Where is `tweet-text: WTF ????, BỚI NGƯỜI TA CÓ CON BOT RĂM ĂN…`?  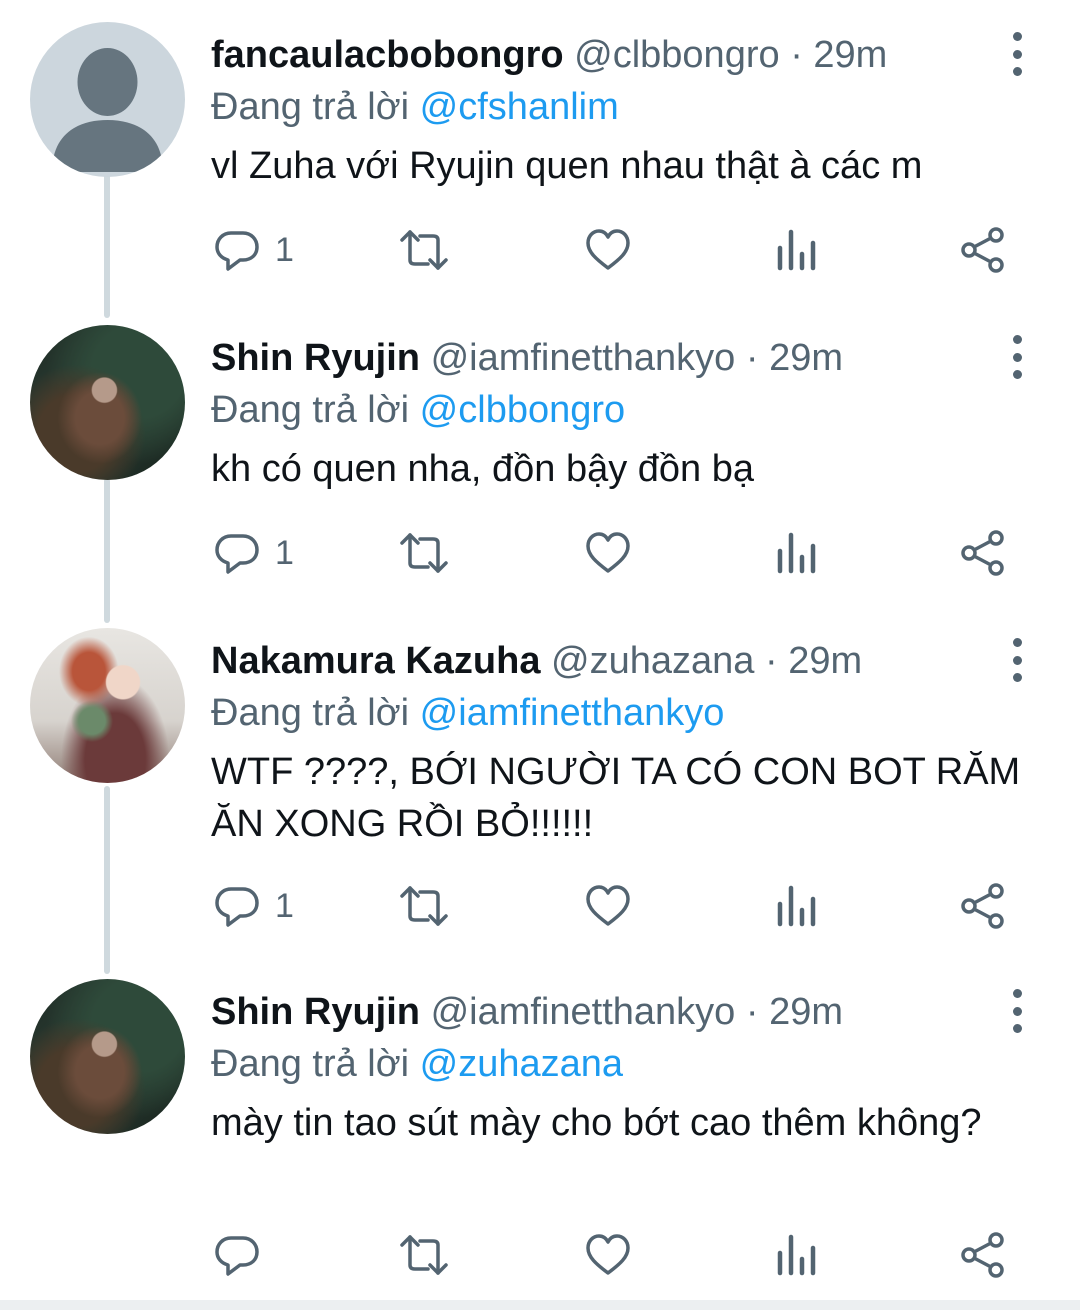
tweet-text: WTF ????, BỚI NGƯỜI TA CÓ CON BOT RĂM ĂN… is located at coordinates (616, 798).